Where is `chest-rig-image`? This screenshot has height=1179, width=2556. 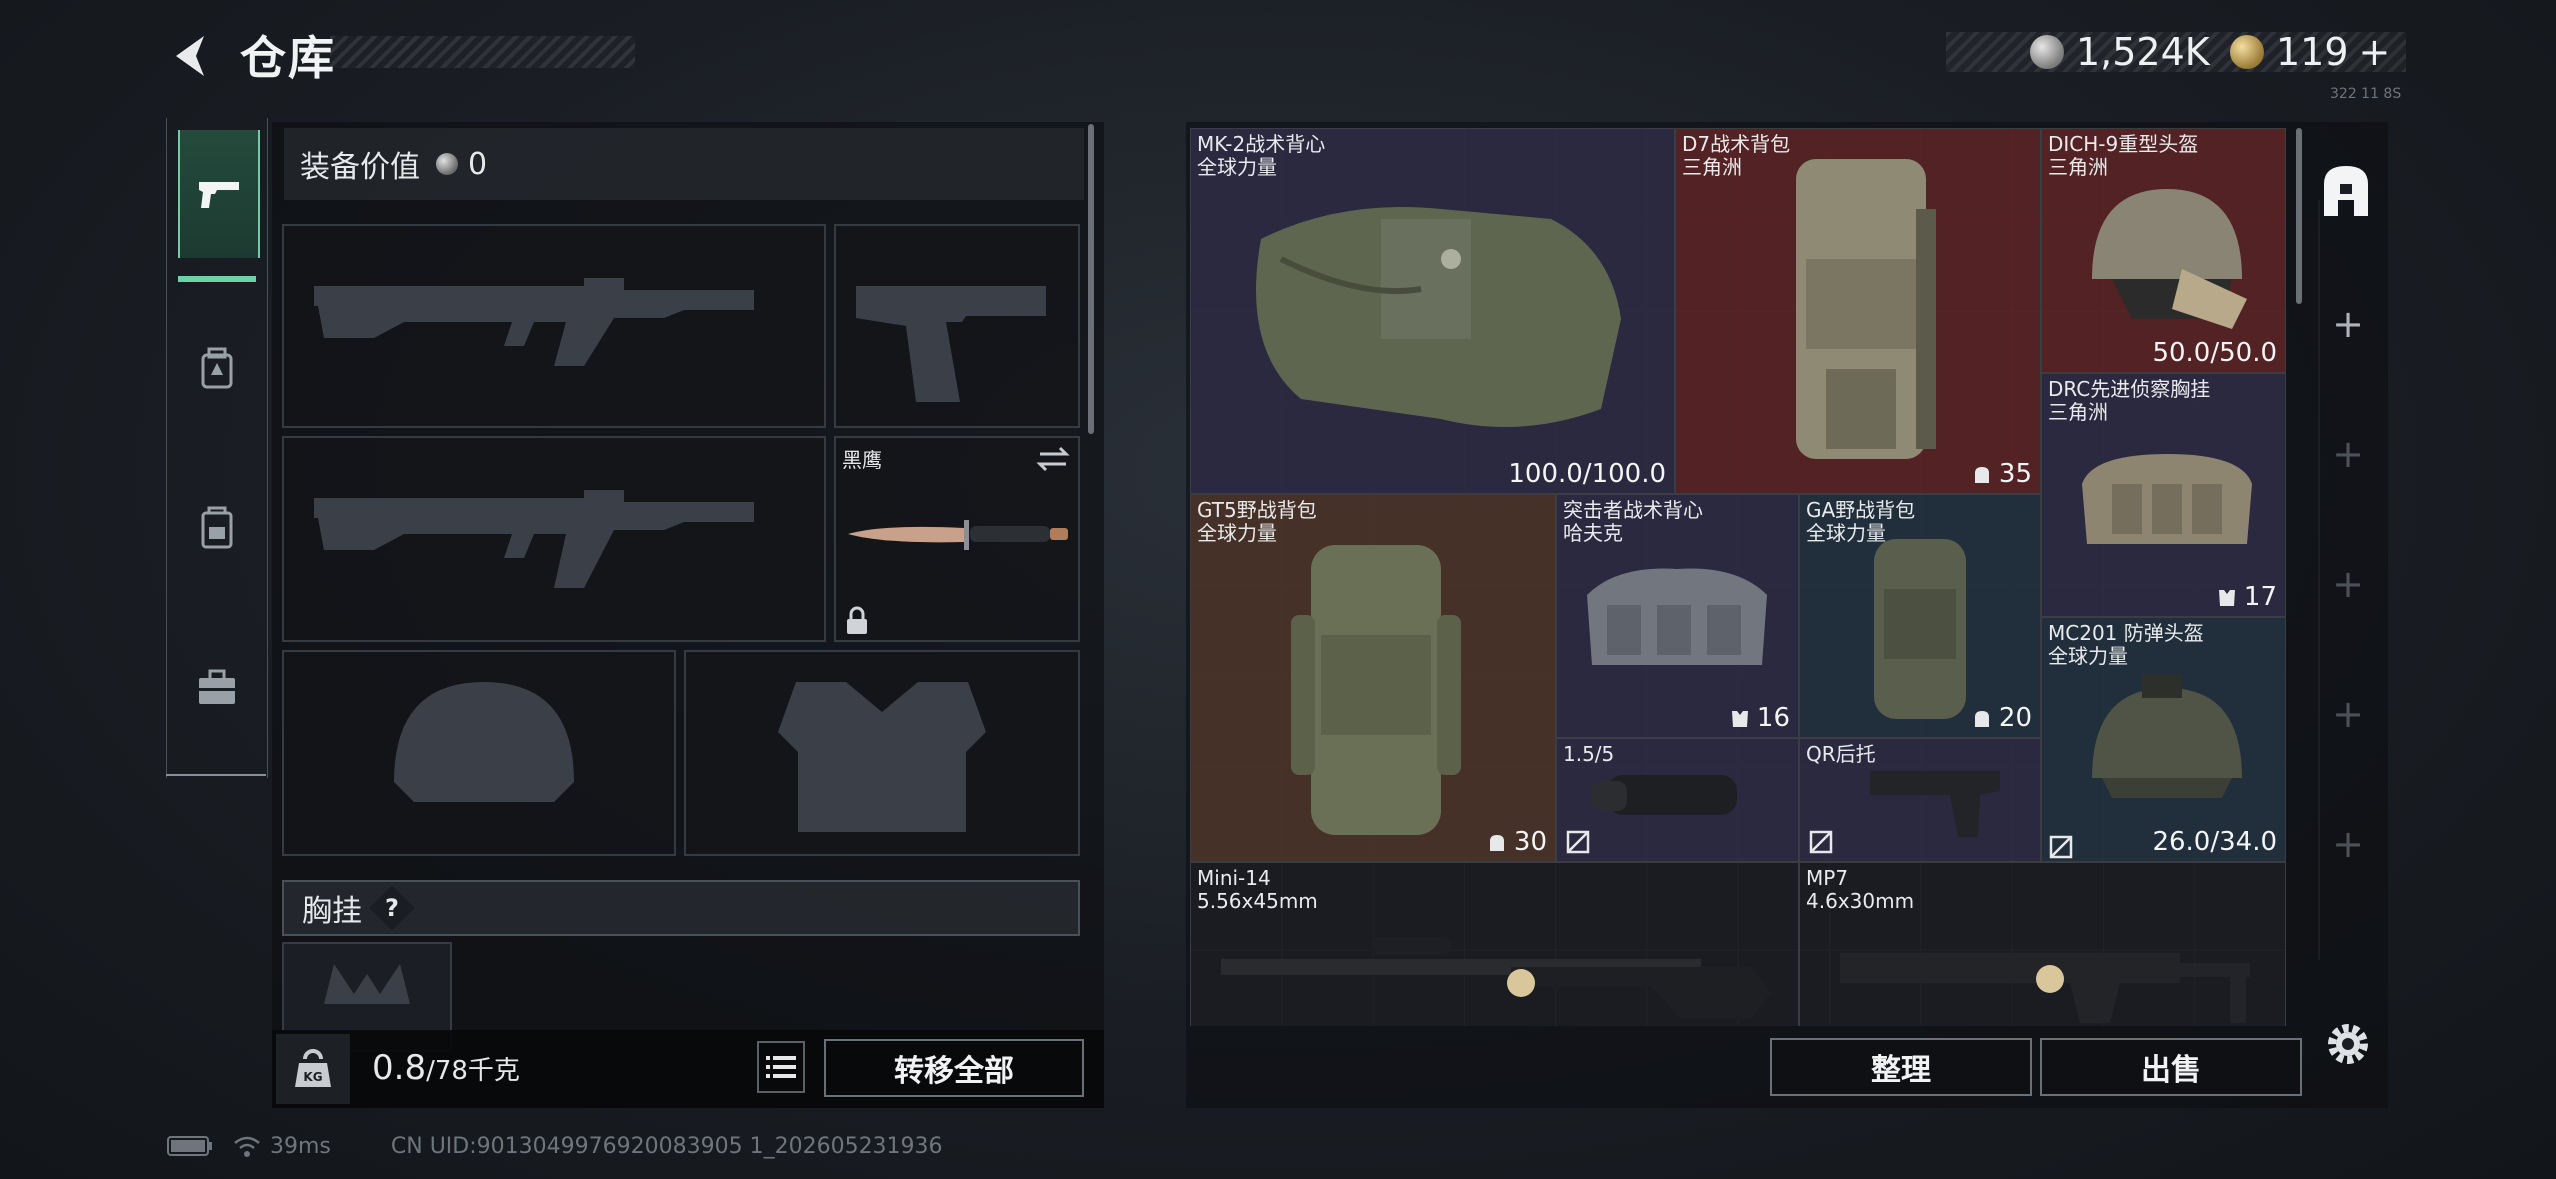
chest-rig-image is located at coordinates (1677, 616).